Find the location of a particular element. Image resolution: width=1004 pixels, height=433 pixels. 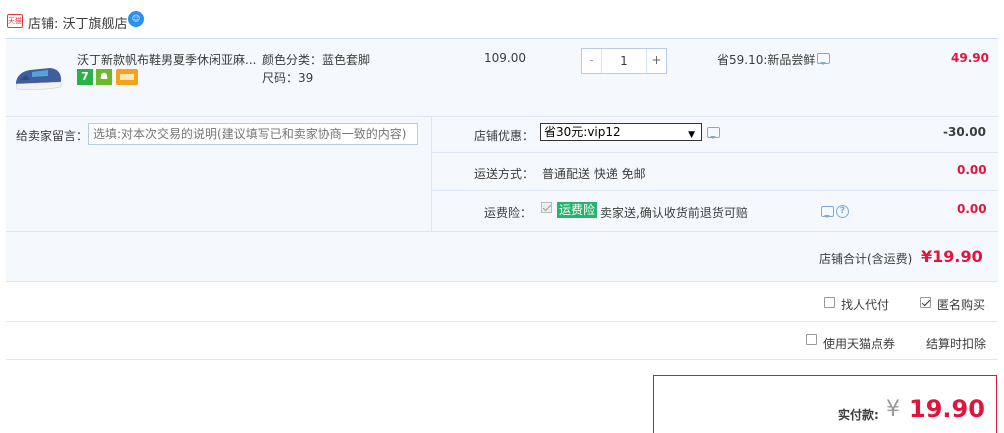

promo-comment-icon is located at coordinates (823, 59).